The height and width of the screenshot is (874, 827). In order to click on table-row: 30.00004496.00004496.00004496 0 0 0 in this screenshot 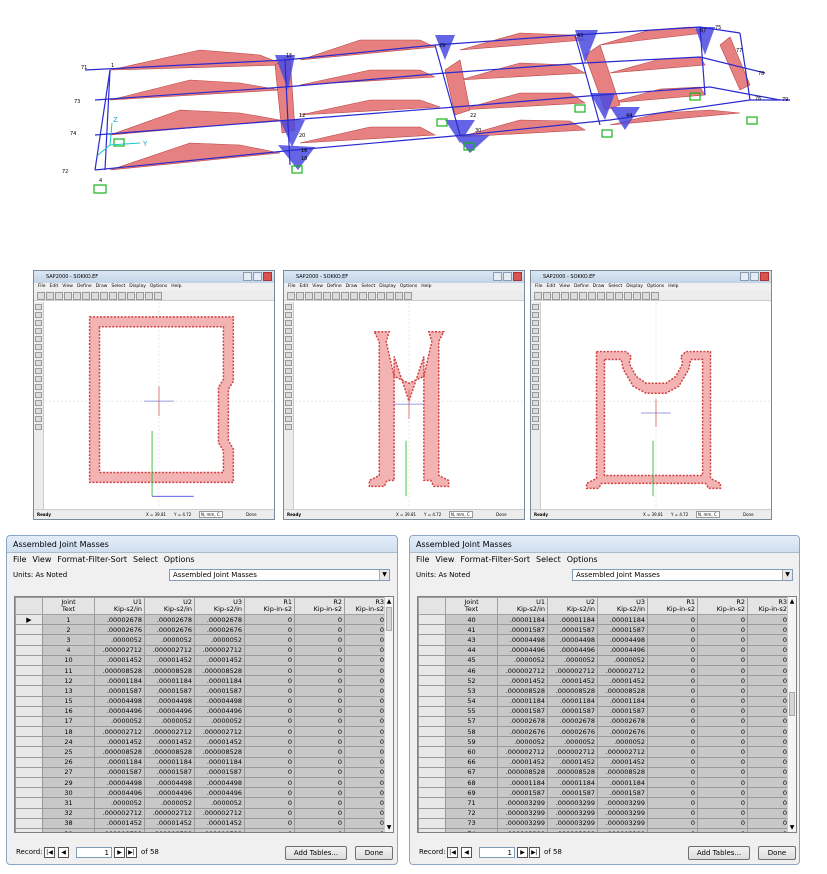, I will do `click(201, 793)`.